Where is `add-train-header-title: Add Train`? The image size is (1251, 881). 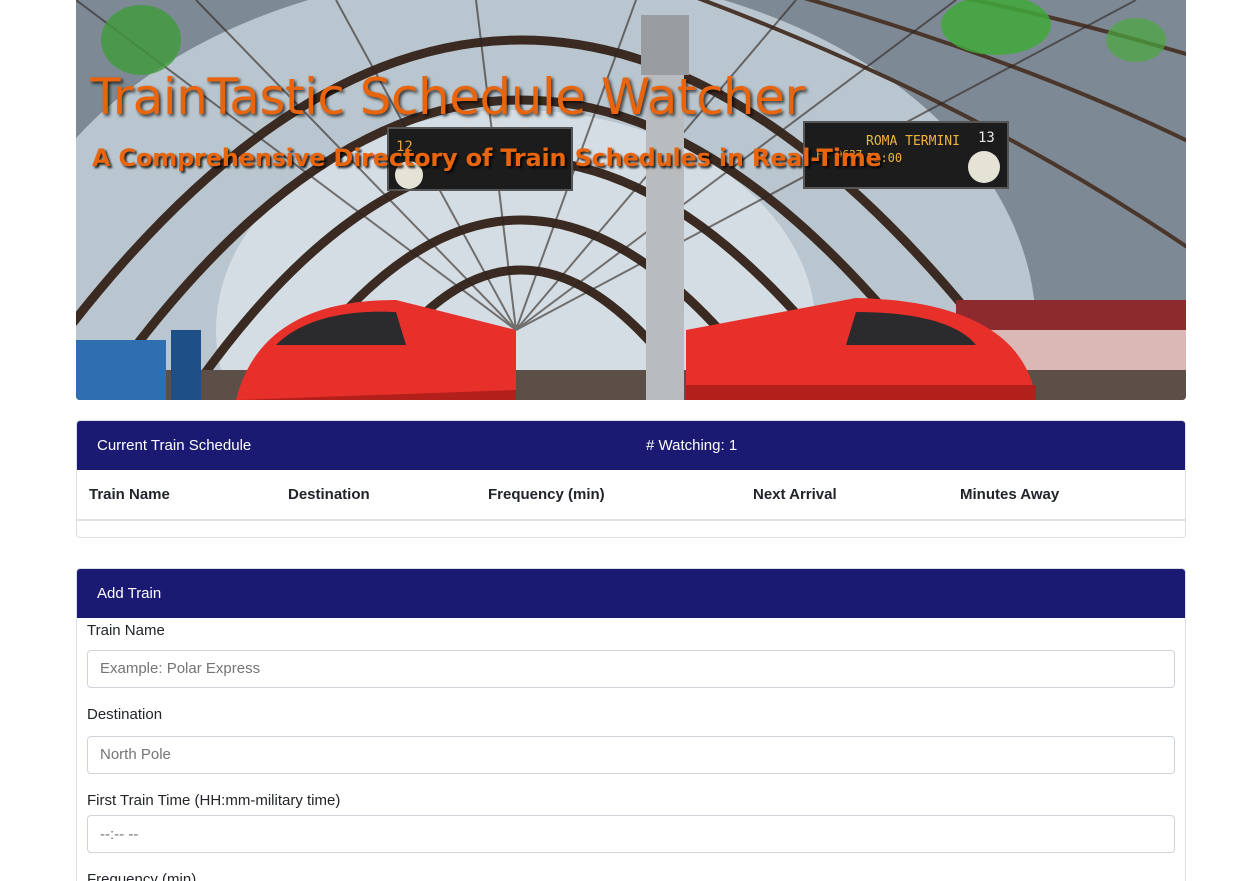
add-train-header-title: Add Train is located at coordinates (129, 593).